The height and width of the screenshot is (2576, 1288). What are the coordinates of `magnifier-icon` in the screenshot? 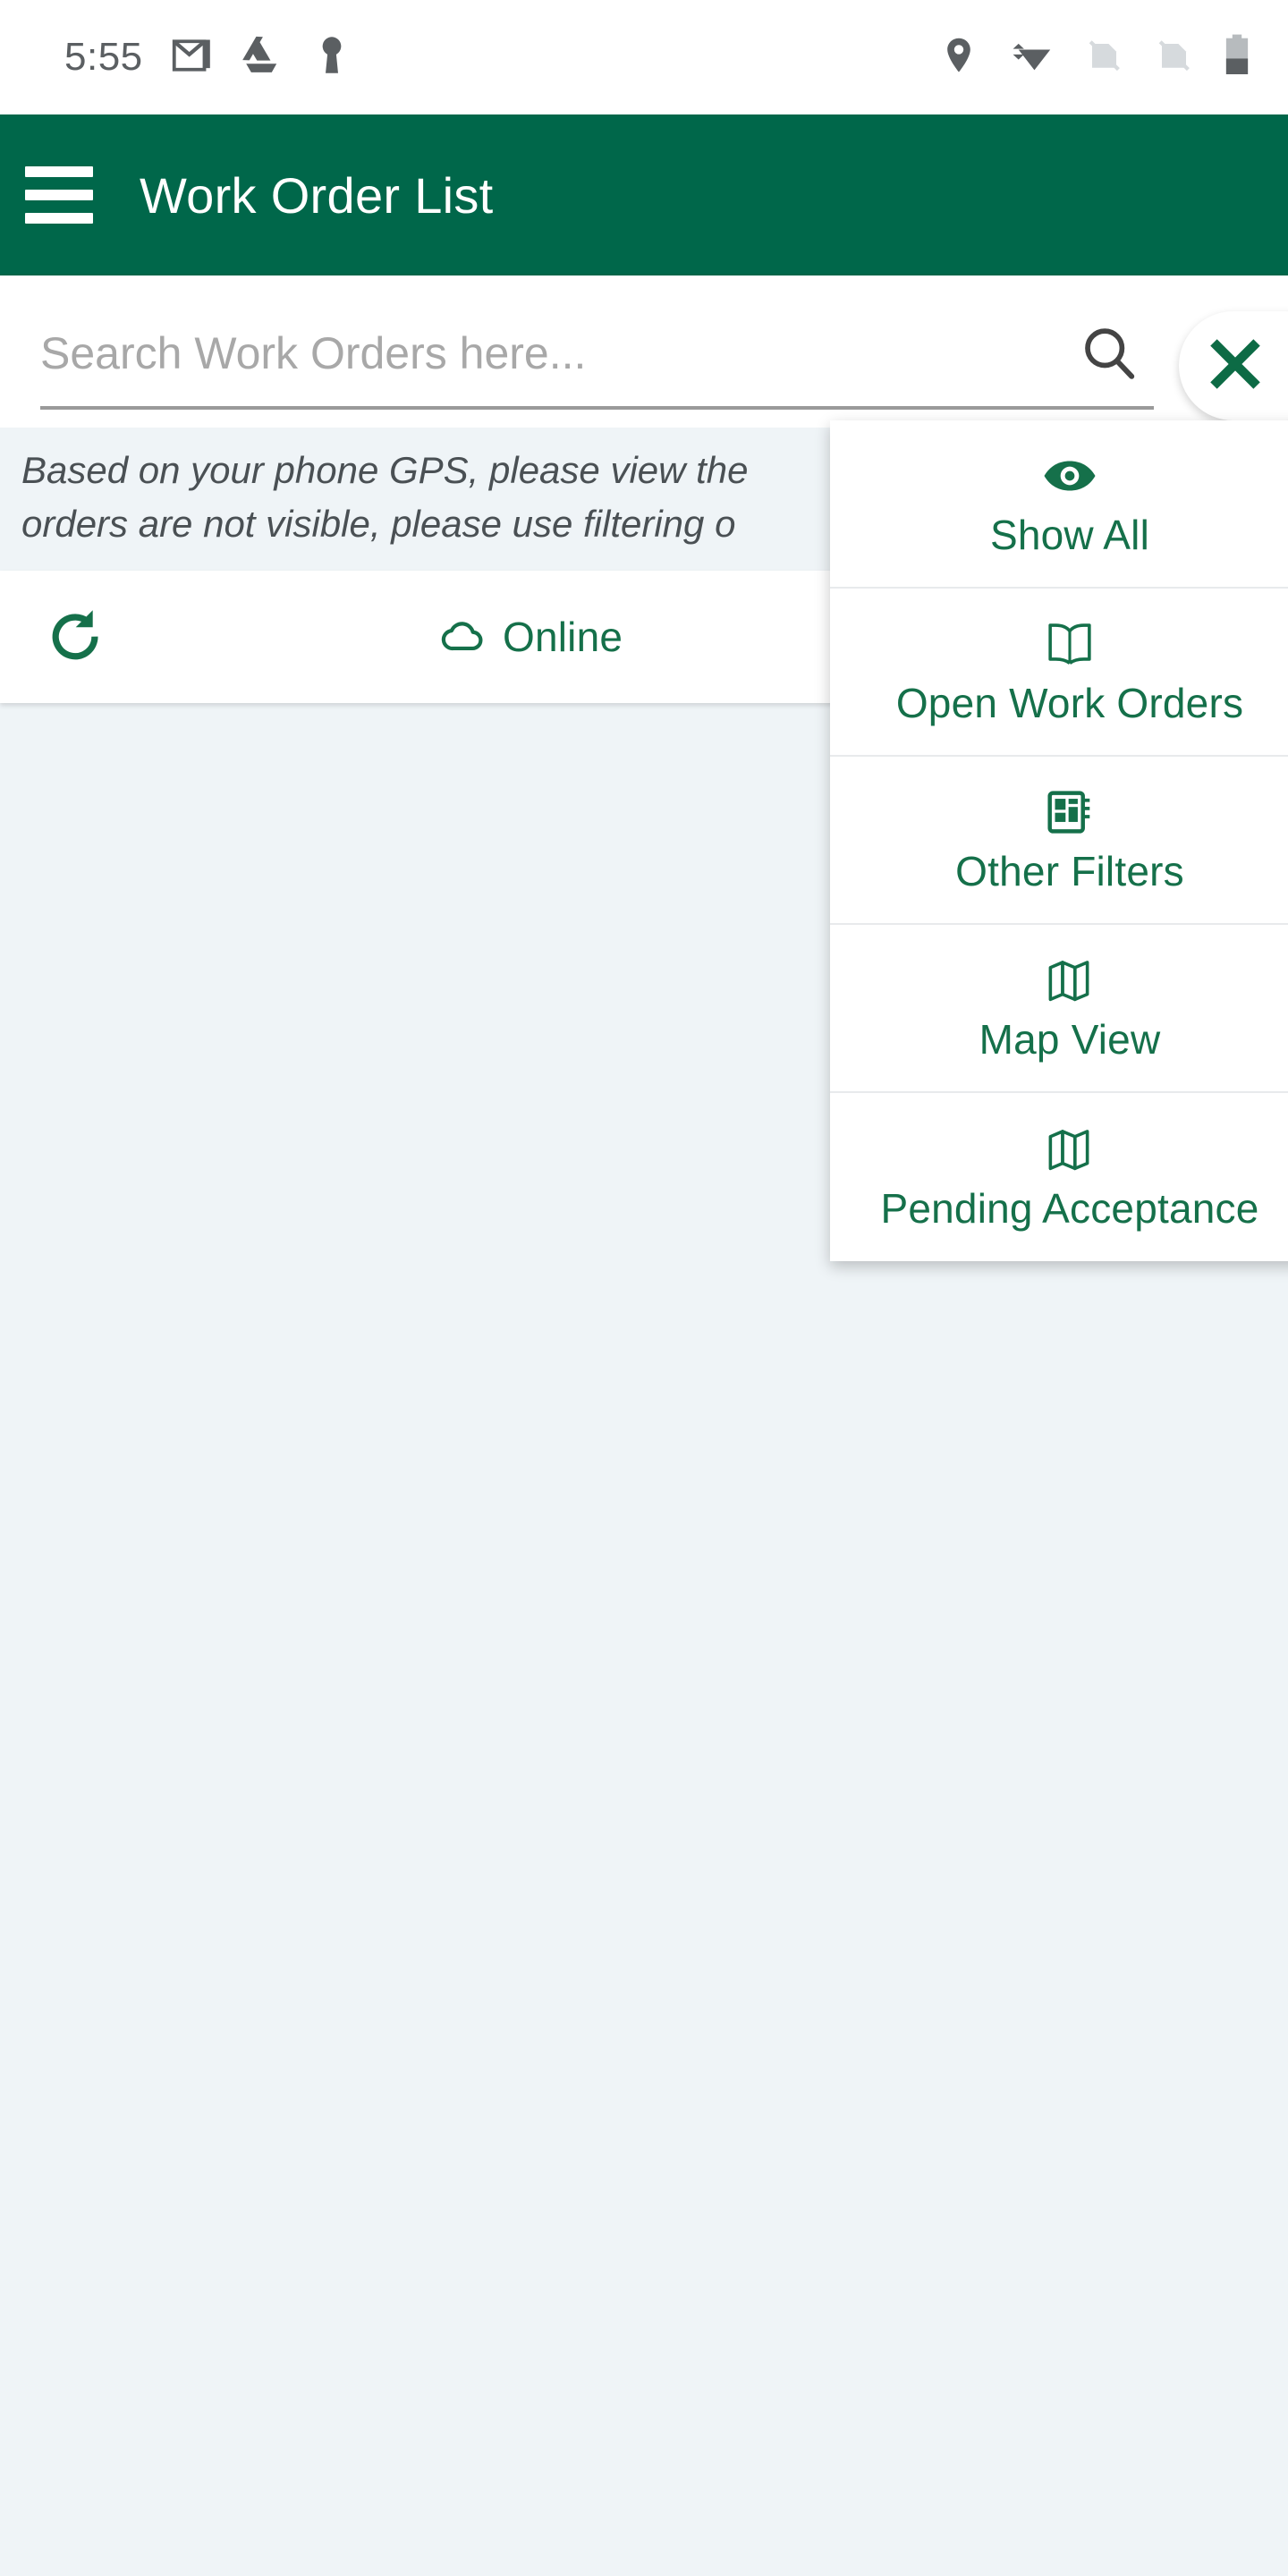 It's located at (1109, 353).